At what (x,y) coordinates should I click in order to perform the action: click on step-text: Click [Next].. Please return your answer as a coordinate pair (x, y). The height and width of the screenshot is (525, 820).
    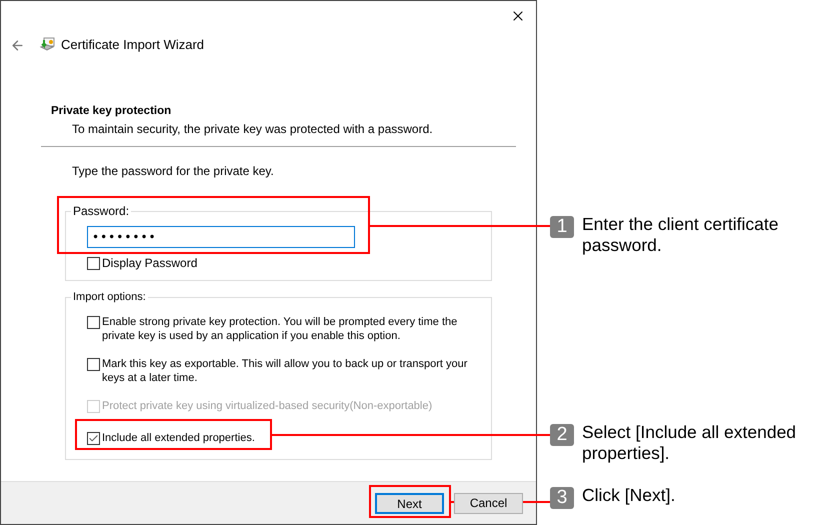
    Looking at the image, I should click on (629, 495).